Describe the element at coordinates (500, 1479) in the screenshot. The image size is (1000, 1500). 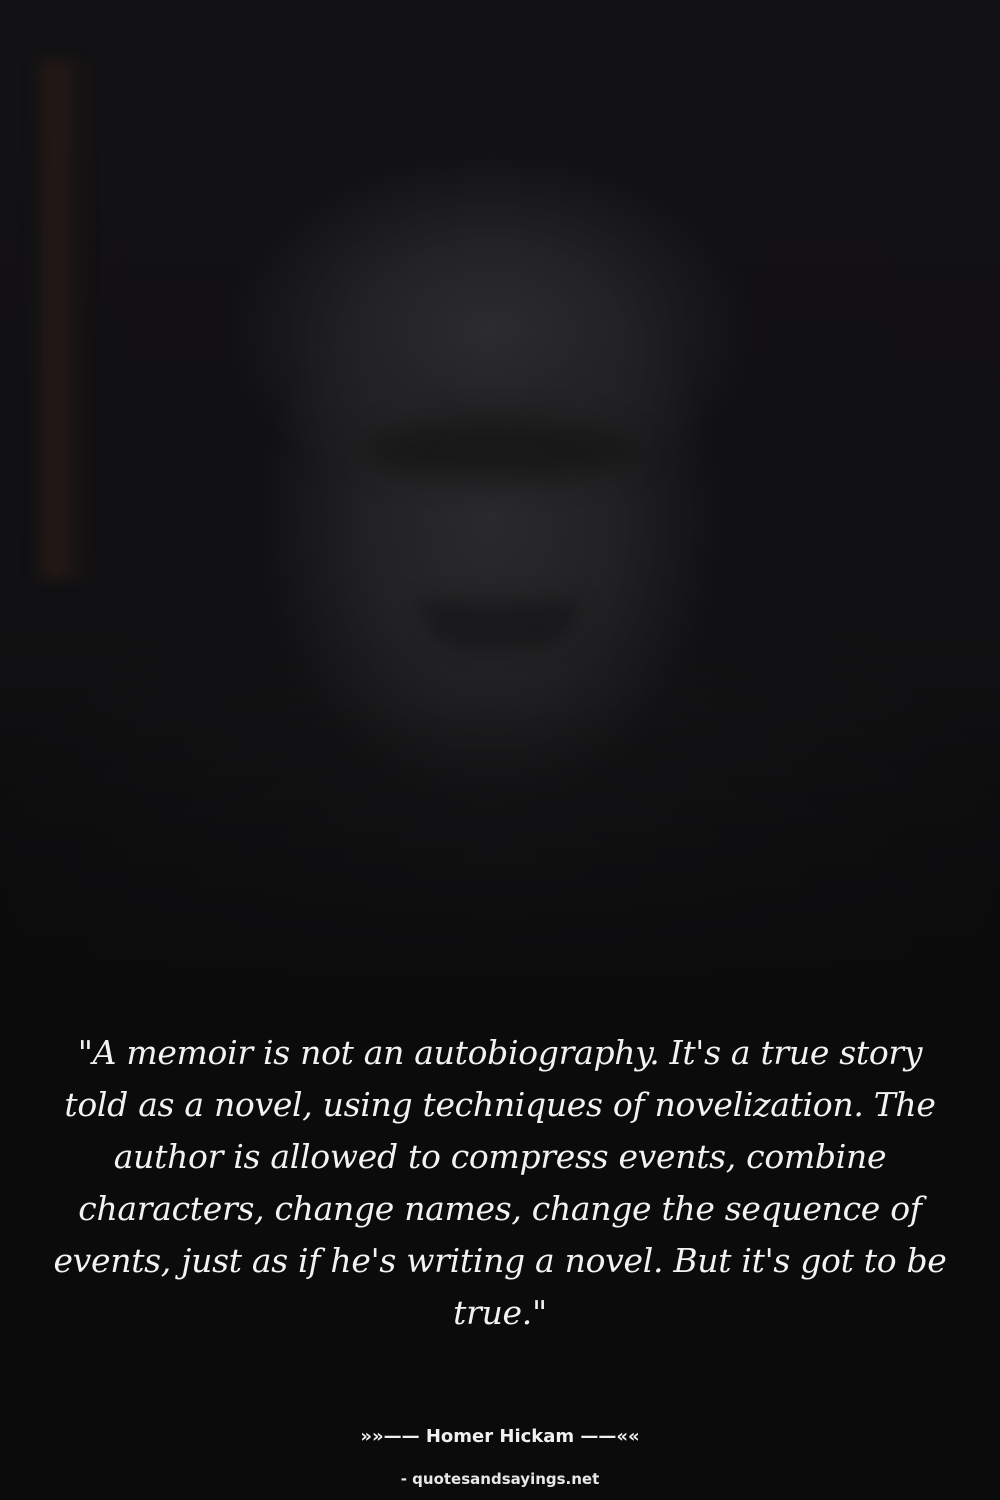
I see `source-watermark: - quotesandsayings.net` at that location.